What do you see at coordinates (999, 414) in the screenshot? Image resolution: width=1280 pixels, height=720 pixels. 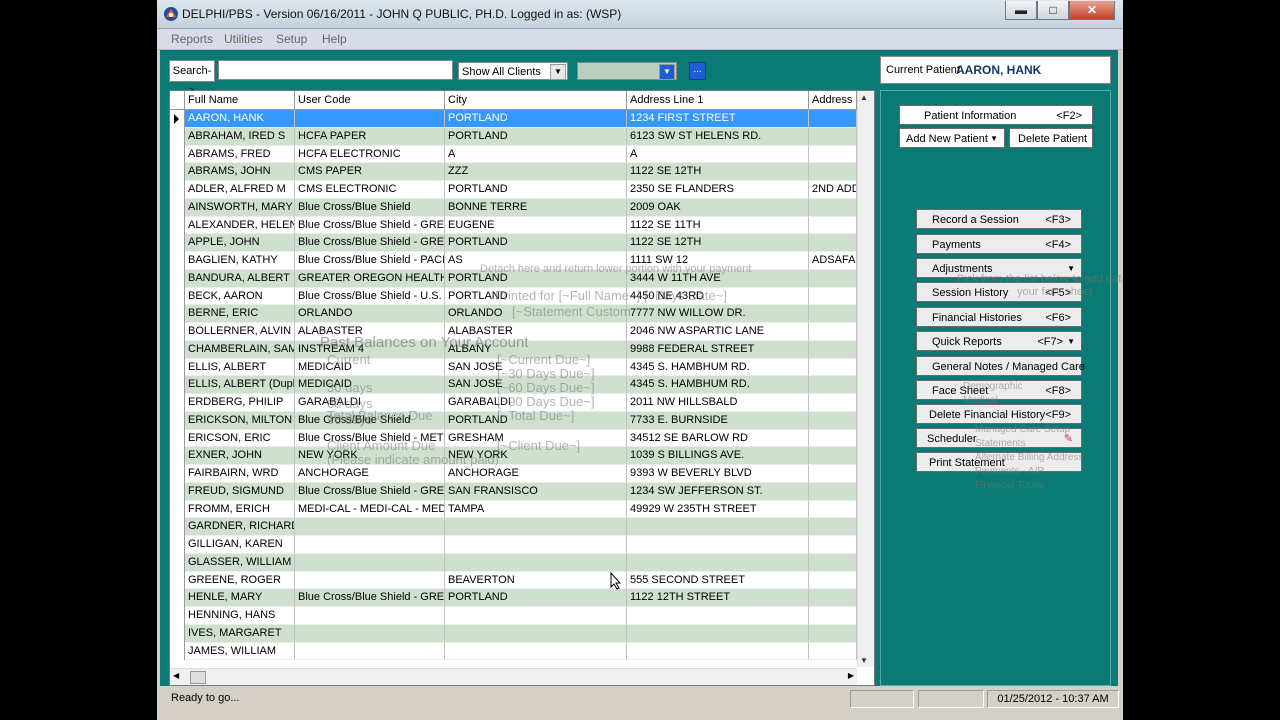 I see `delete-financial-history-button: Delete Financial History <F9>` at bounding box center [999, 414].